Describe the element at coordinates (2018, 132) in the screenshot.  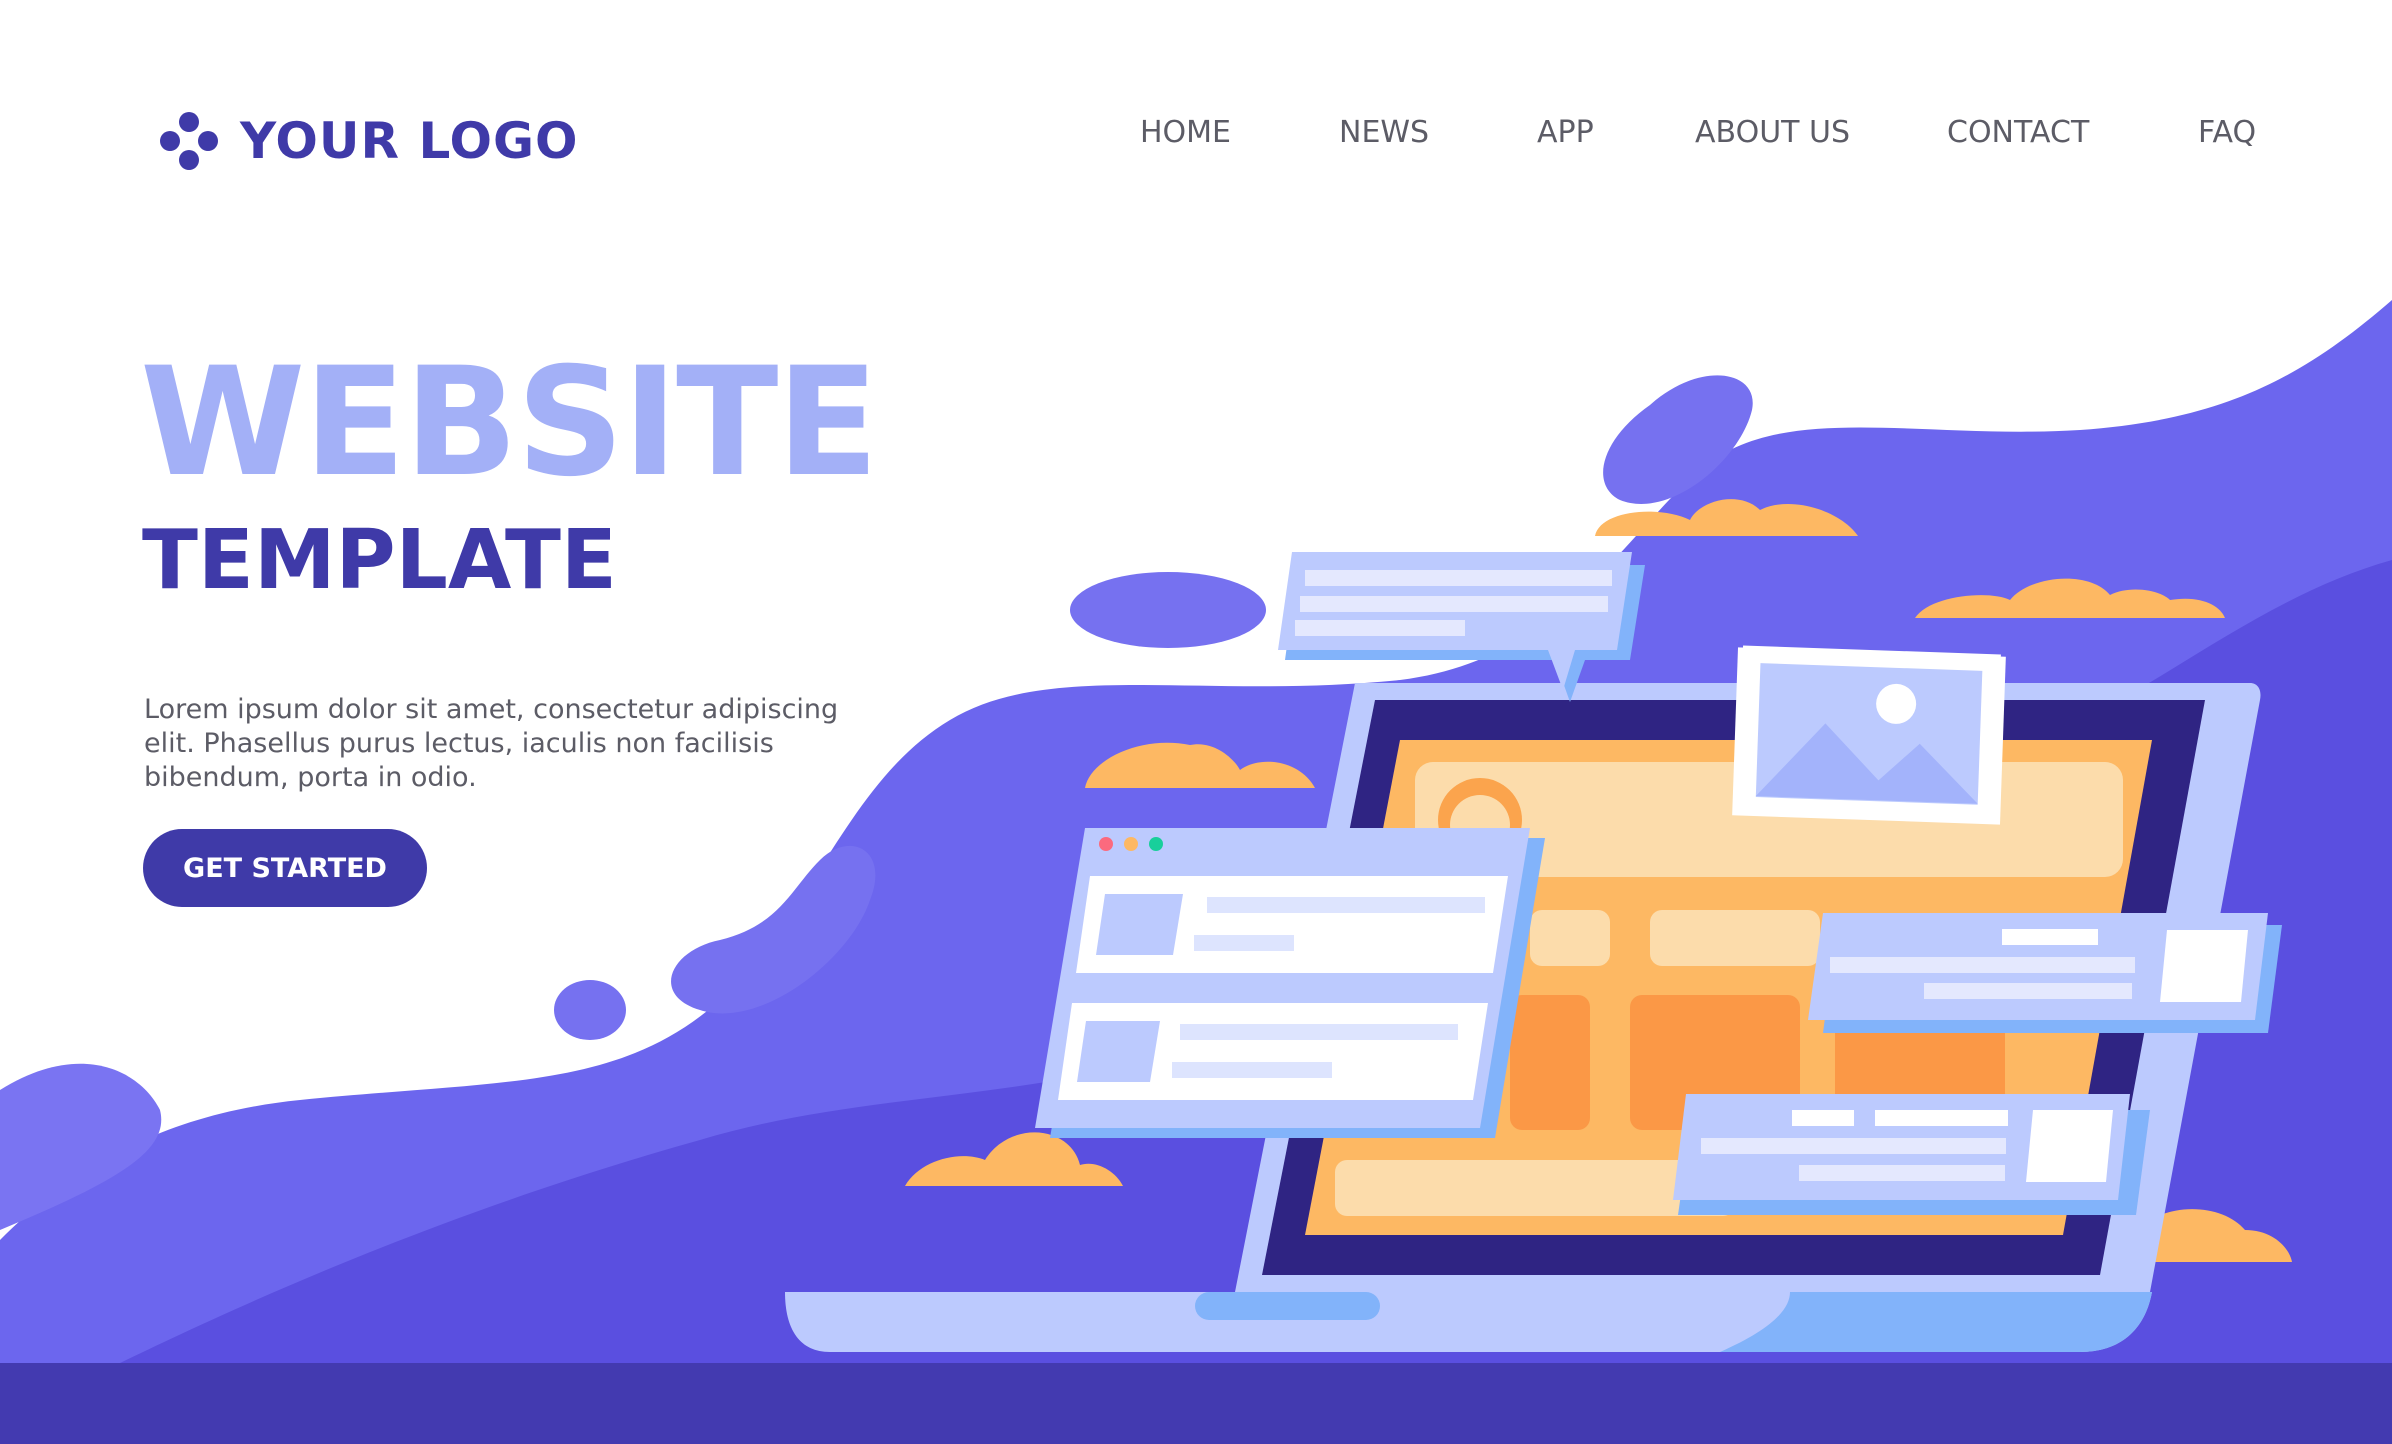
I see `nav-contact: CONTACT` at that location.